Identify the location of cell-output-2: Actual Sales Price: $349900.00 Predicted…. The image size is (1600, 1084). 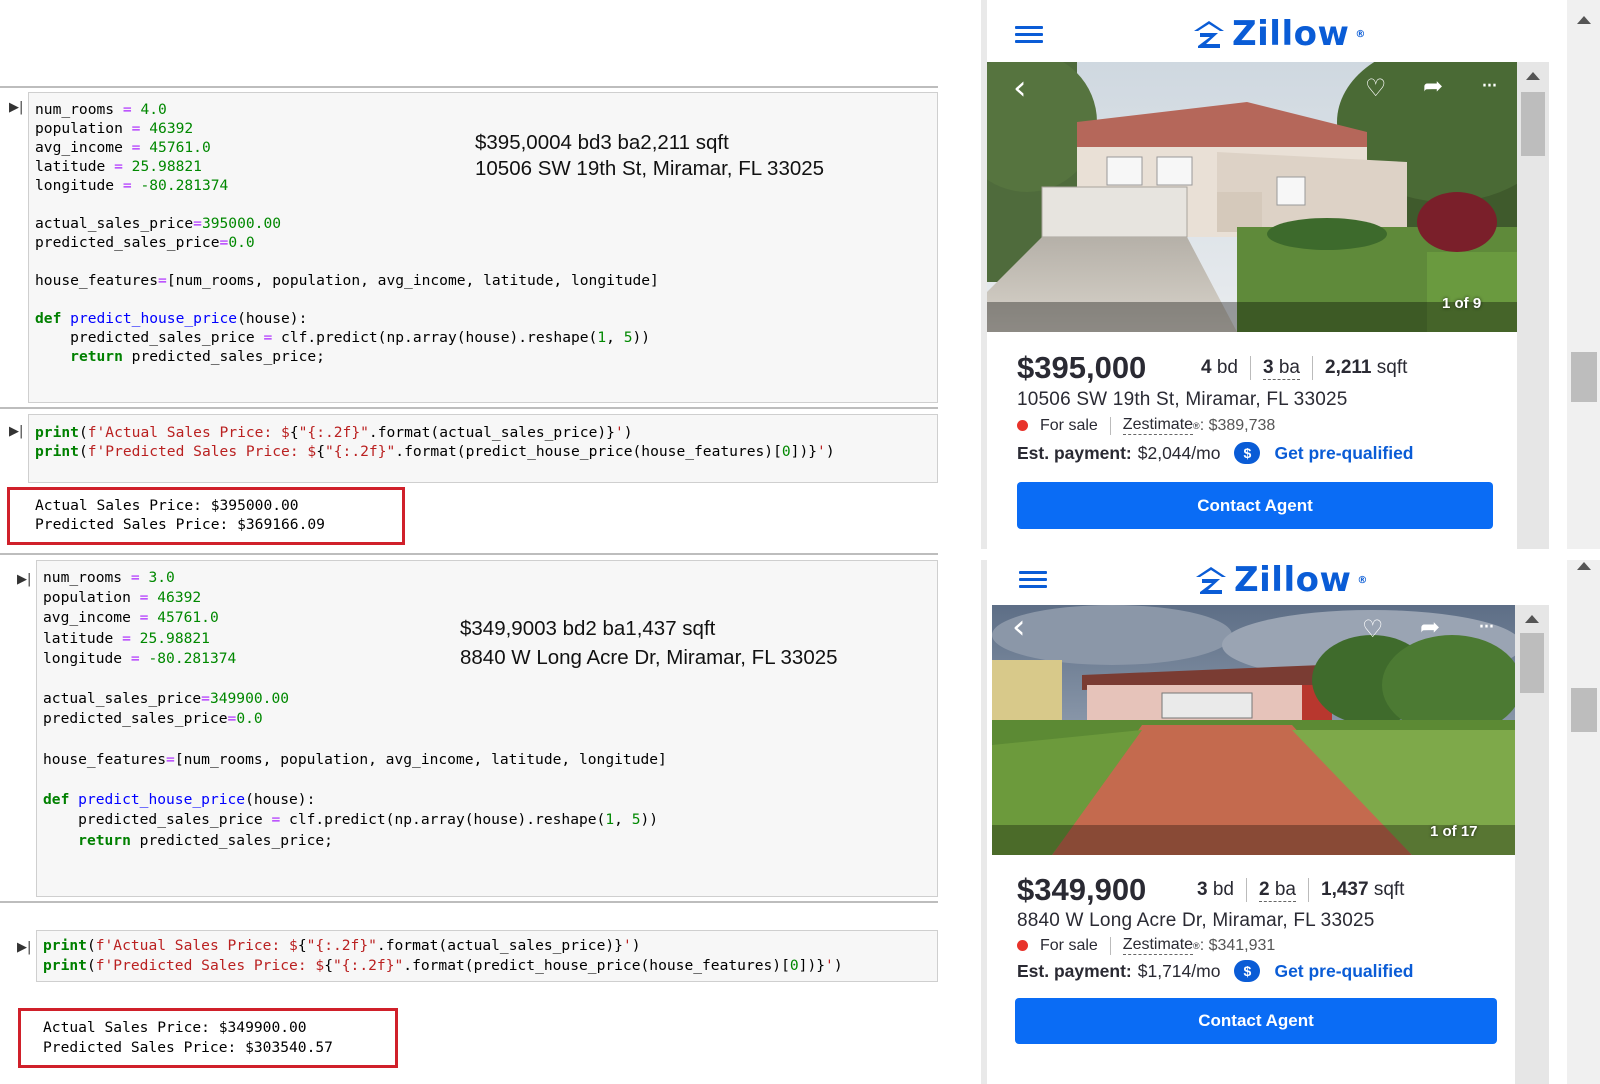
(208, 1038).